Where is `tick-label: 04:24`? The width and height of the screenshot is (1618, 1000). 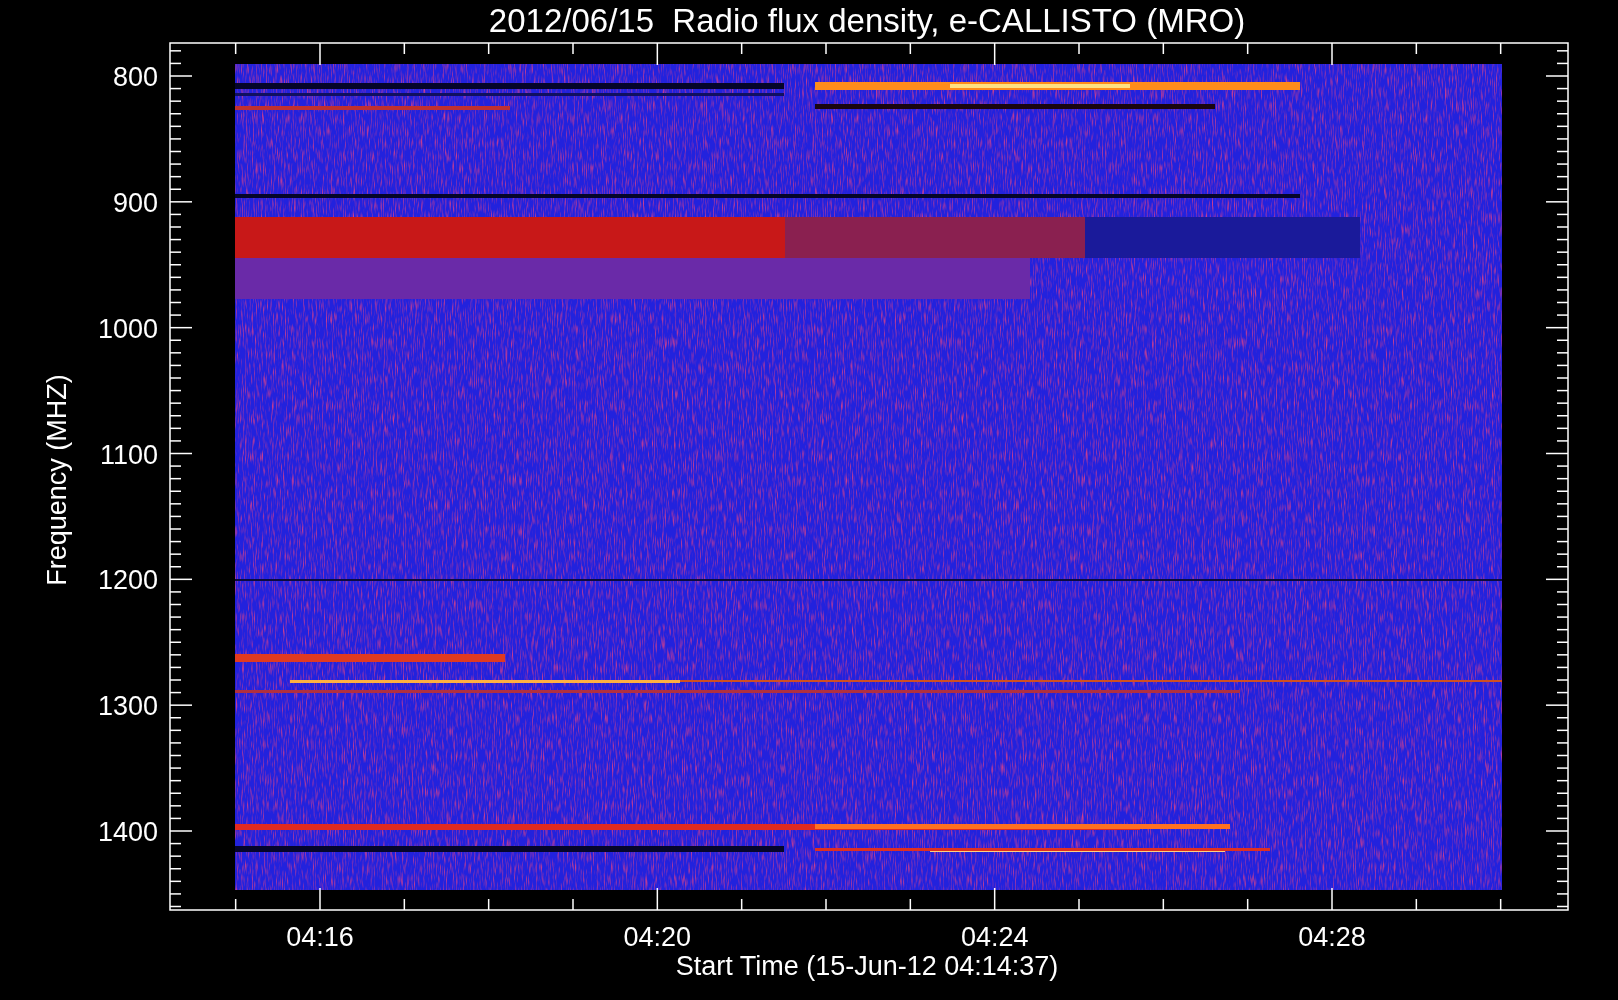
tick-label: 04:24 is located at coordinates (994, 937).